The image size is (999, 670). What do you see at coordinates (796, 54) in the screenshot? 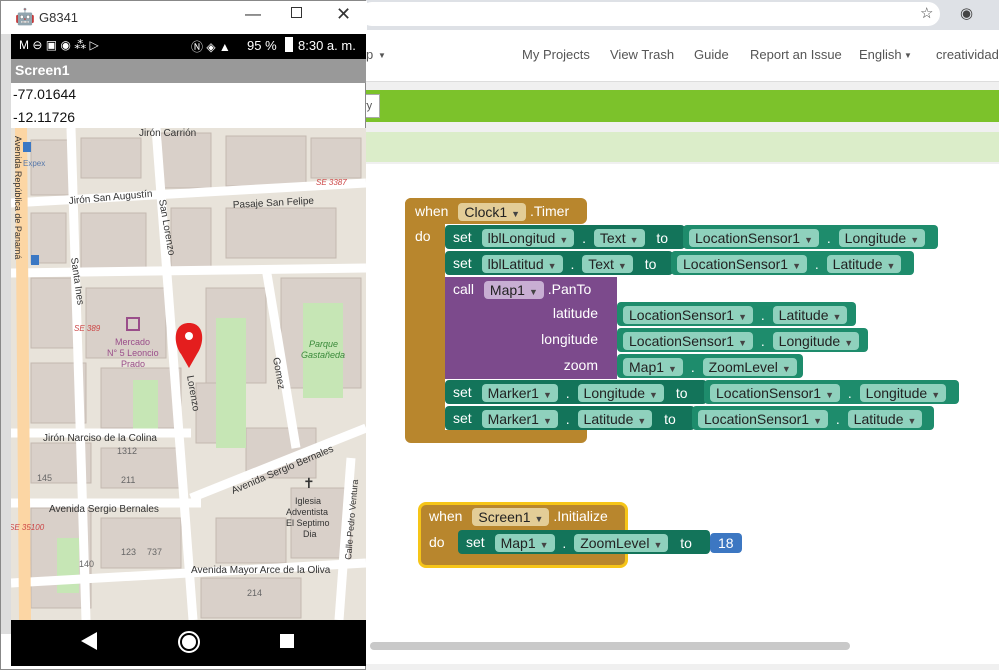
I see `nav-report-issue: Report an Issue` at bounding box center [796, 54].